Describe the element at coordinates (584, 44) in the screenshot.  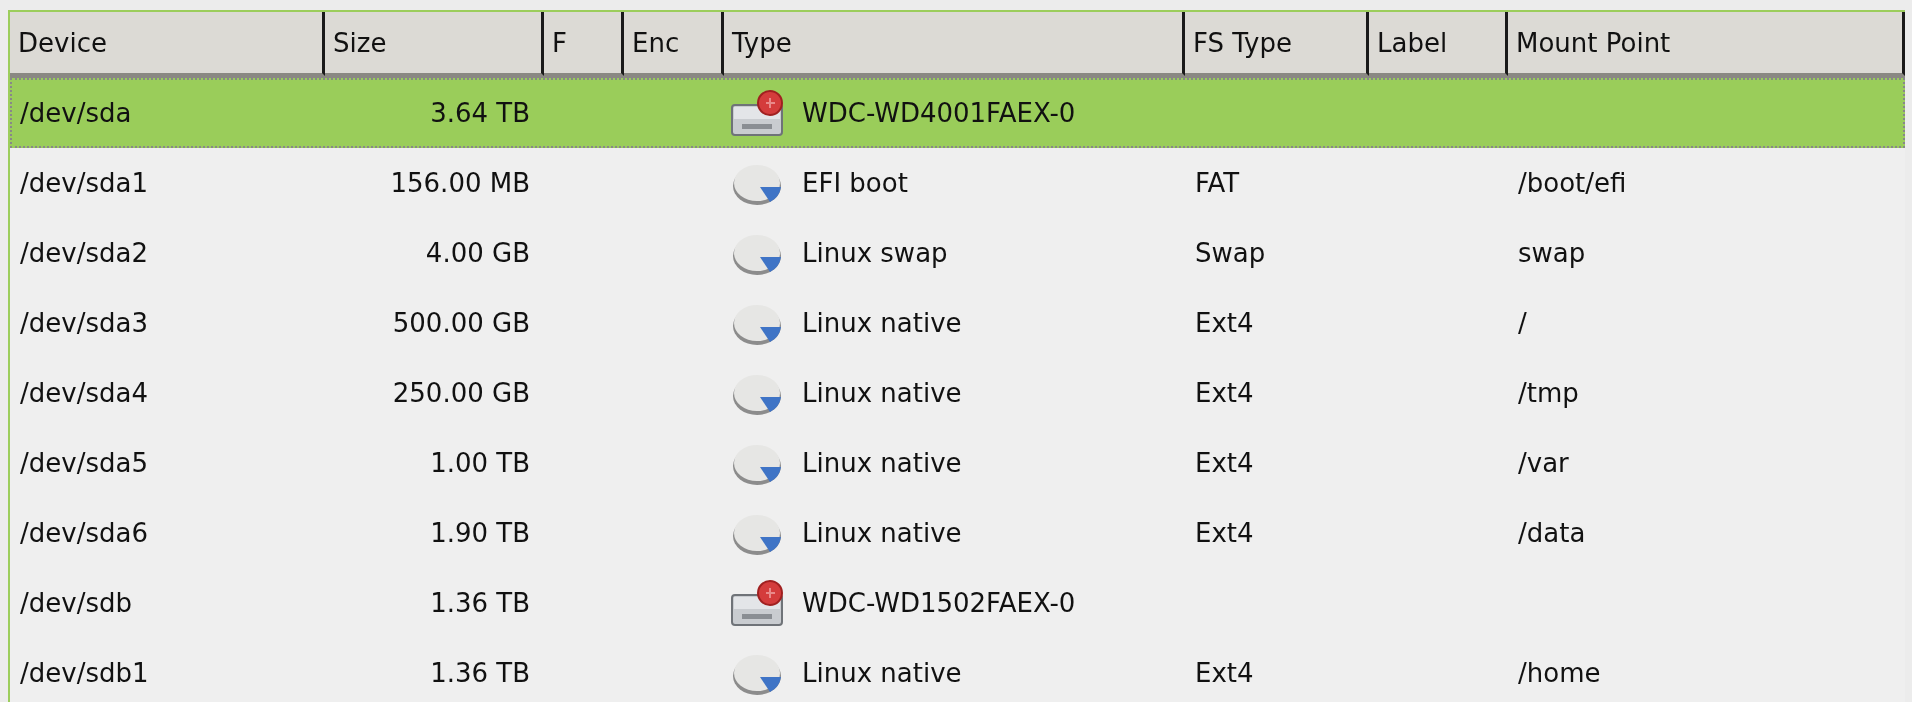
I see `column-header: F` at that location.